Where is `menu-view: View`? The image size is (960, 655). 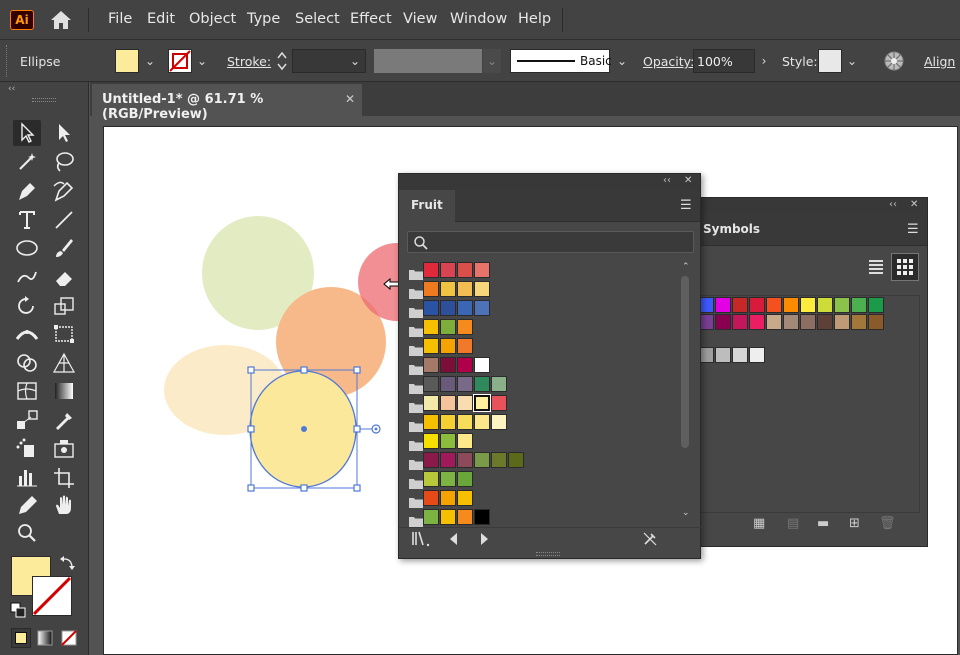 menu-view: View is located at coordinates (420, 19).